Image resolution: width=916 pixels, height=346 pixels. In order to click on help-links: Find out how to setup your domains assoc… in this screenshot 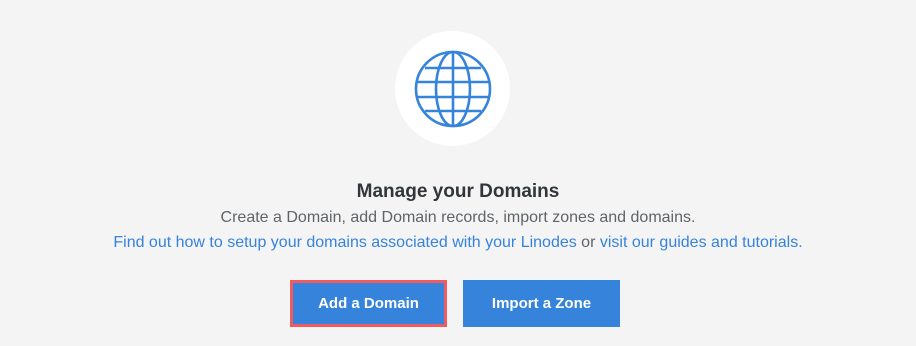, I will do `click(458, 243)`.